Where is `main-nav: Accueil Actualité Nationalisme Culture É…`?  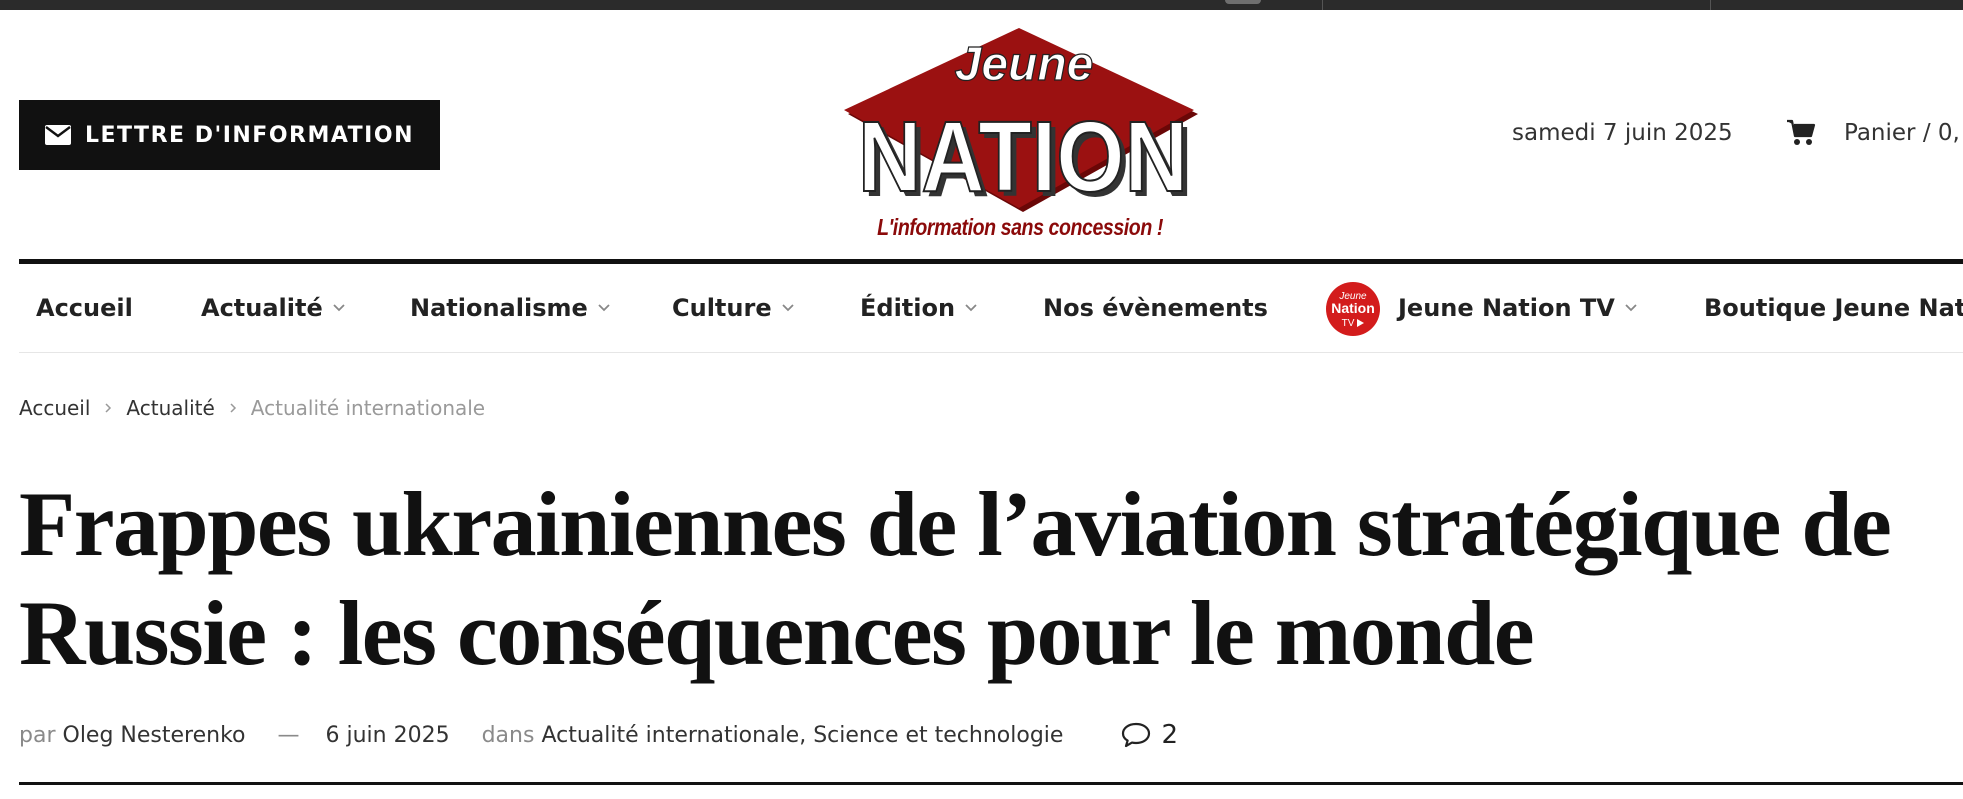
main-nav: Accueil Actualité Nationalisme Culture É… is located at coordinates (981, 308).